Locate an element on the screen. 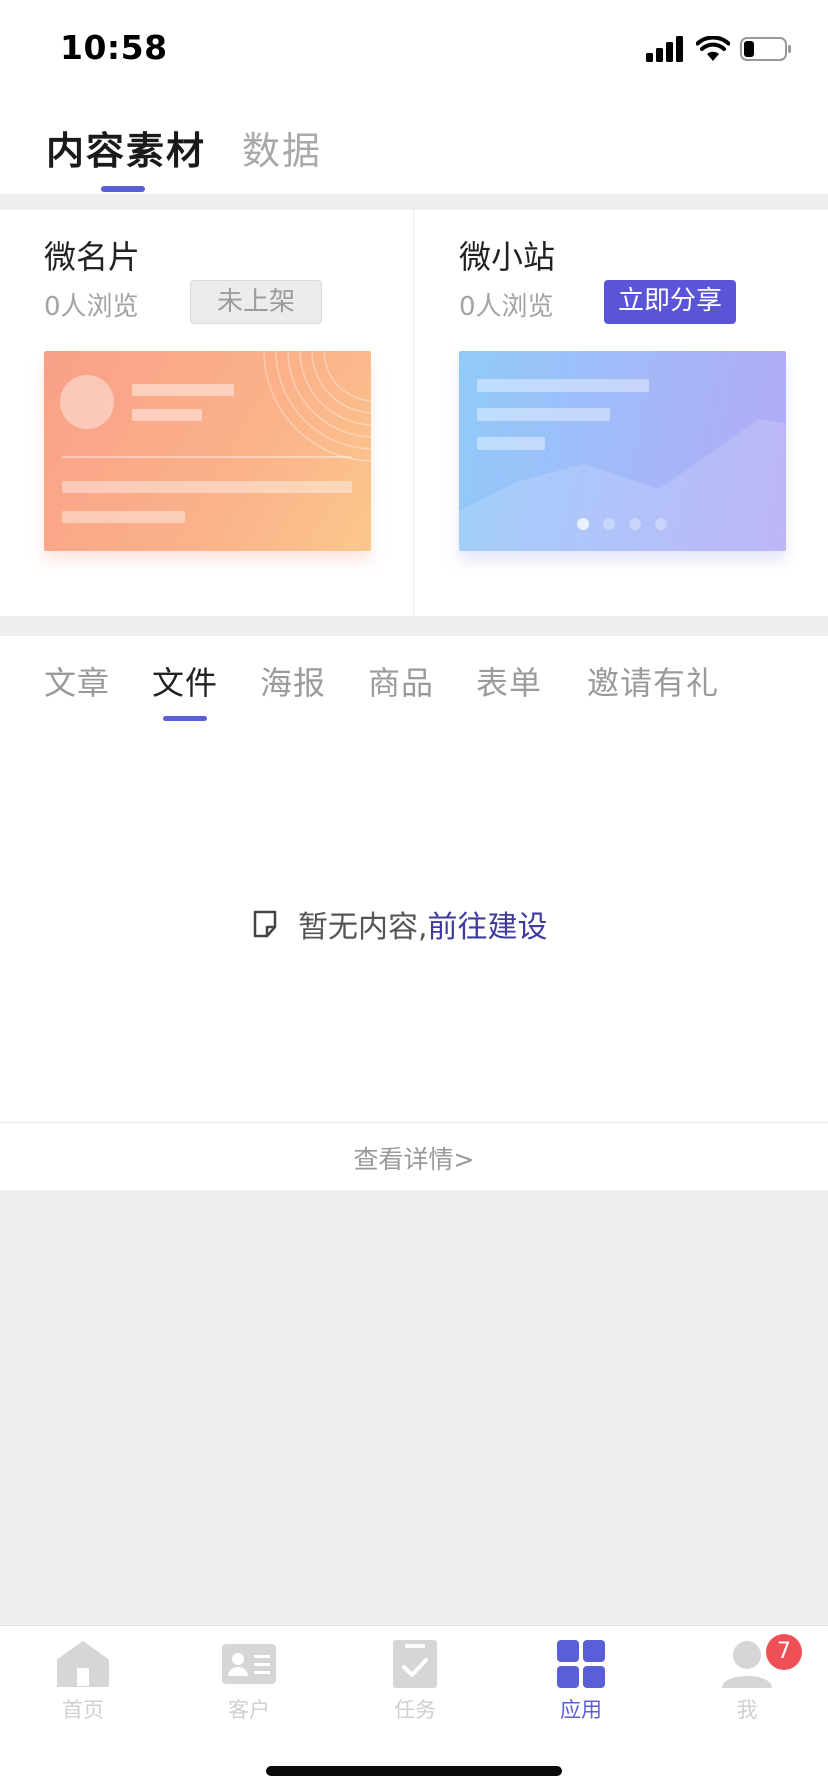  empty-state: 暂无内容, 前往建设 is located at coordinates (400, 924).